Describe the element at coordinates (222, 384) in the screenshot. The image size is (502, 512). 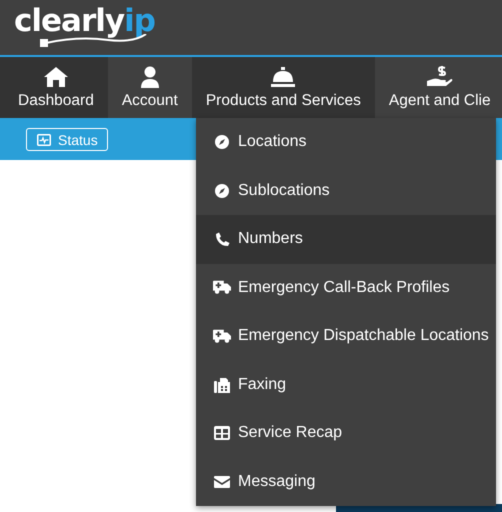
I see `fax-icon` at that location.